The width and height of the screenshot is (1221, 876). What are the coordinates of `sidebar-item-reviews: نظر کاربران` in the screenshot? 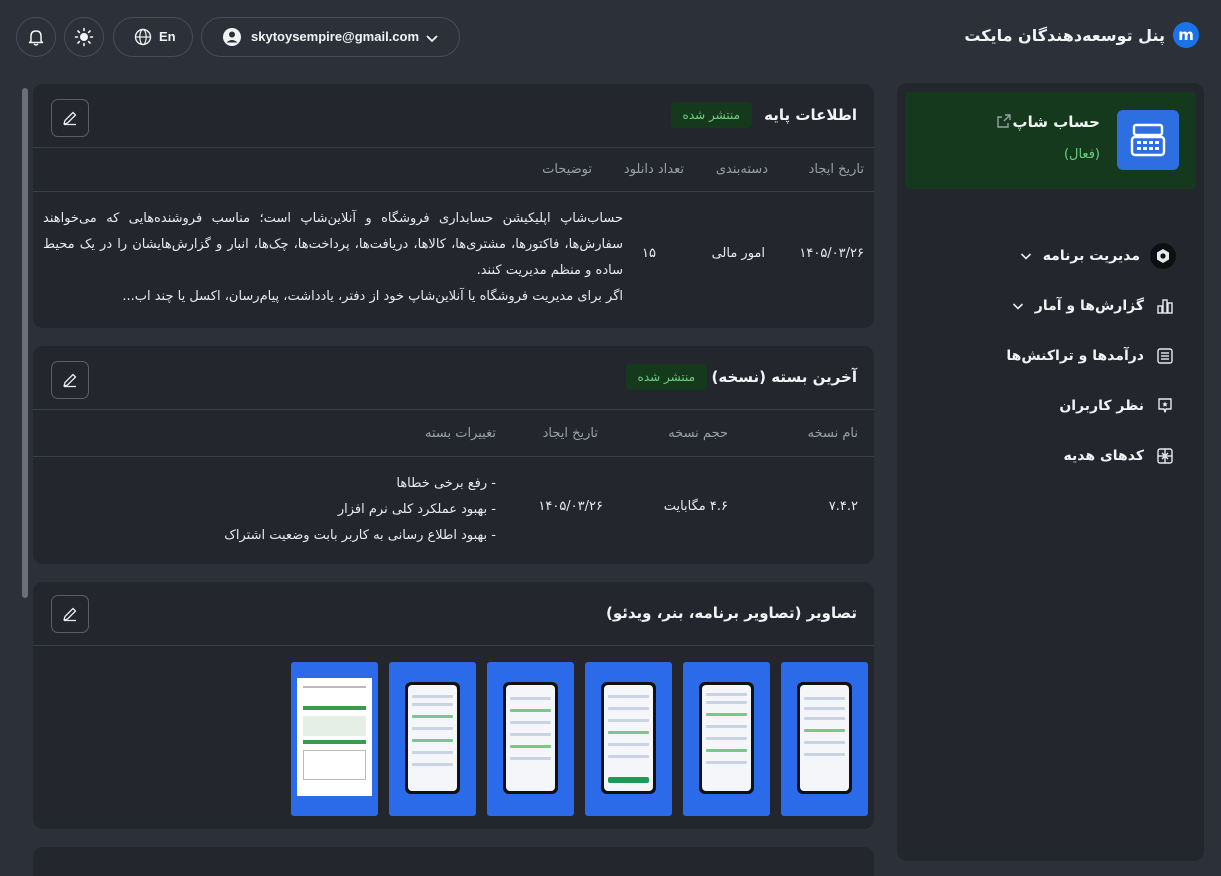 It's located at (1046, 406).